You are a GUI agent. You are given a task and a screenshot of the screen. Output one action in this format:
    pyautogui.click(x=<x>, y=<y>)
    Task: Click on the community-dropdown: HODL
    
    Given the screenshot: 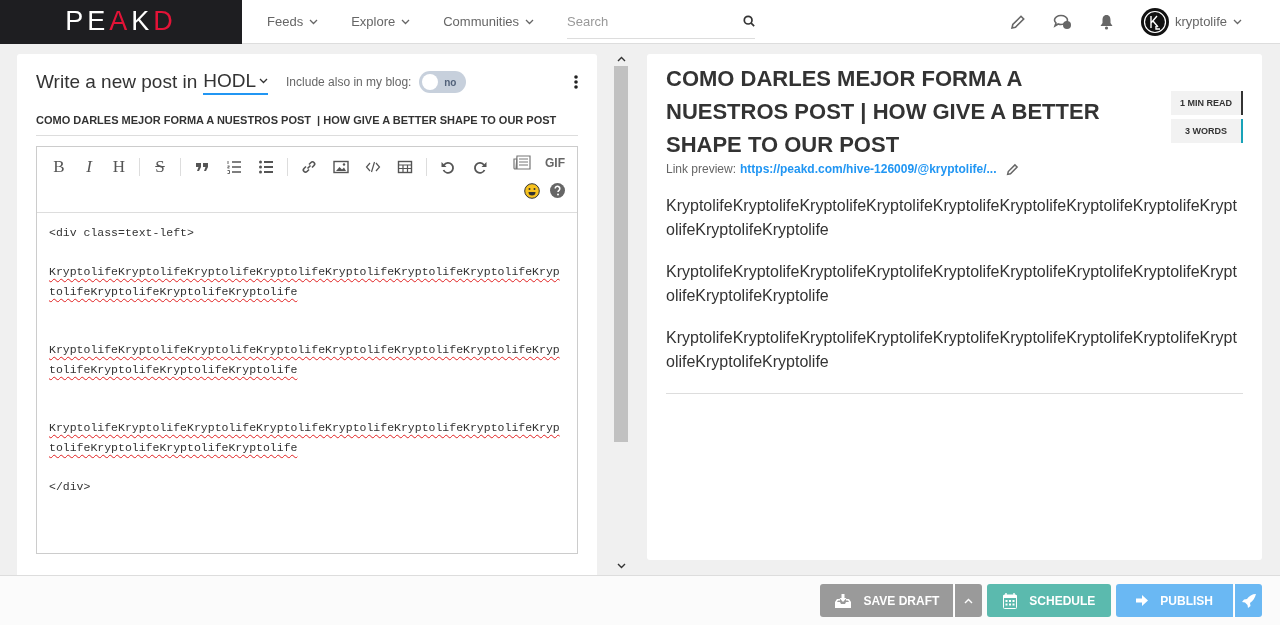 What is the action you would take?
    pyautogui.click(x=236, y=82)
    